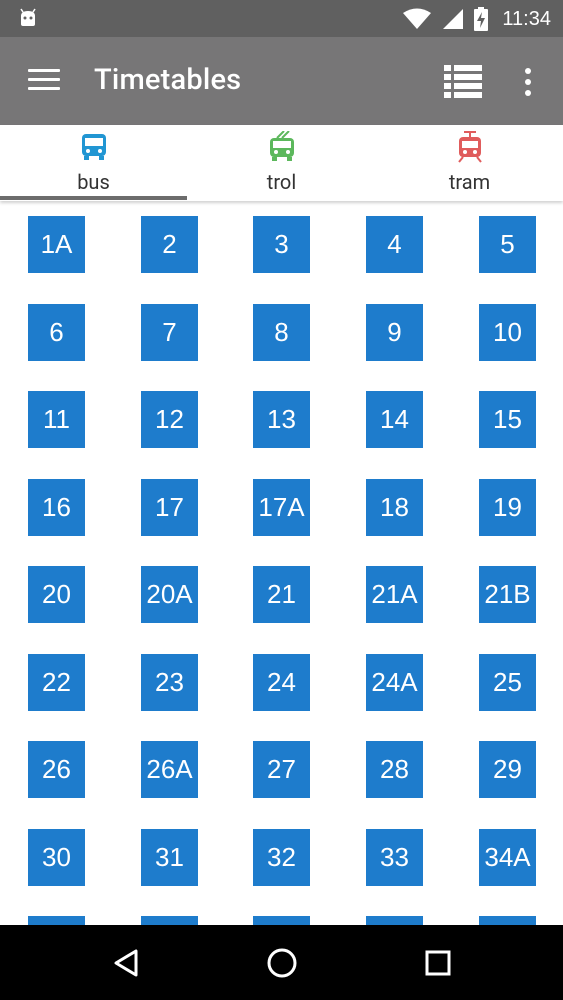 Image resolution: width=563 pixels, height=1000 pixels. I want to click on hamburger-menu-icon, so click(44, 81).